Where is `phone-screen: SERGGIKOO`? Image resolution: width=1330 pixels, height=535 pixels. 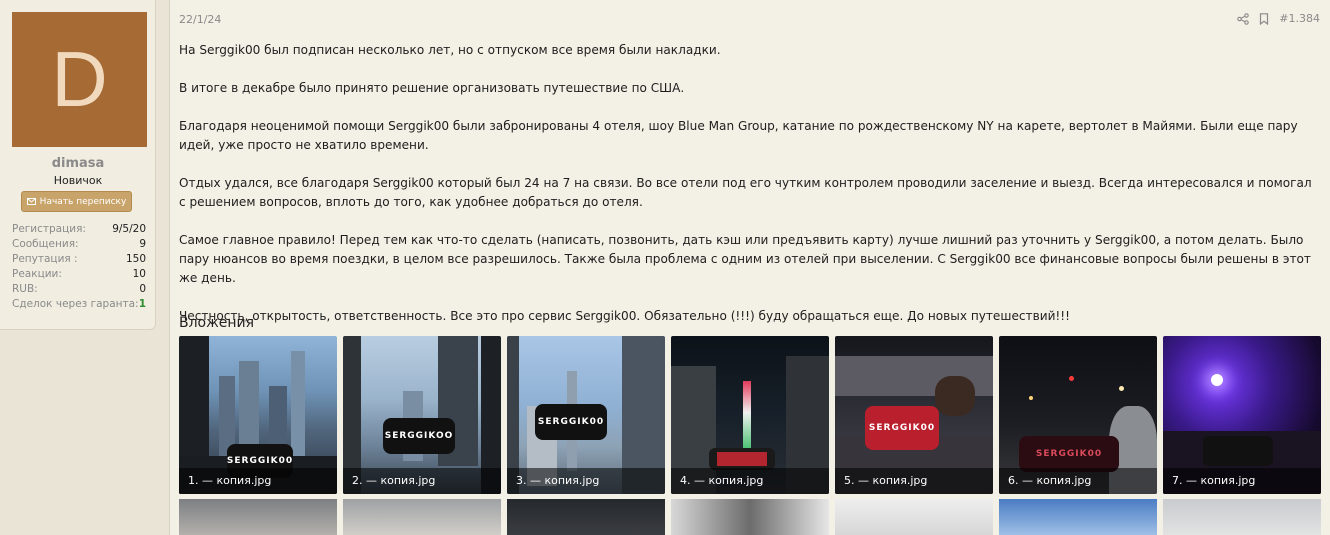 phone-screen: SERGGIKOO is located at coordinates (419, 436).